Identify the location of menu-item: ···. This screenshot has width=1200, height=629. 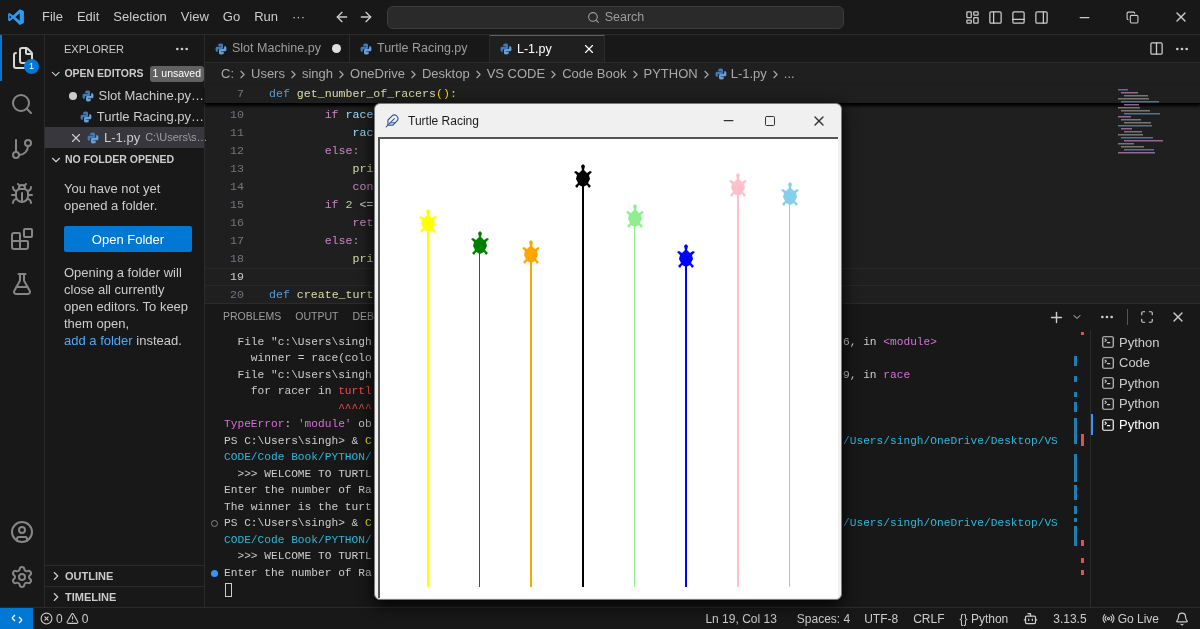
(298, 17).